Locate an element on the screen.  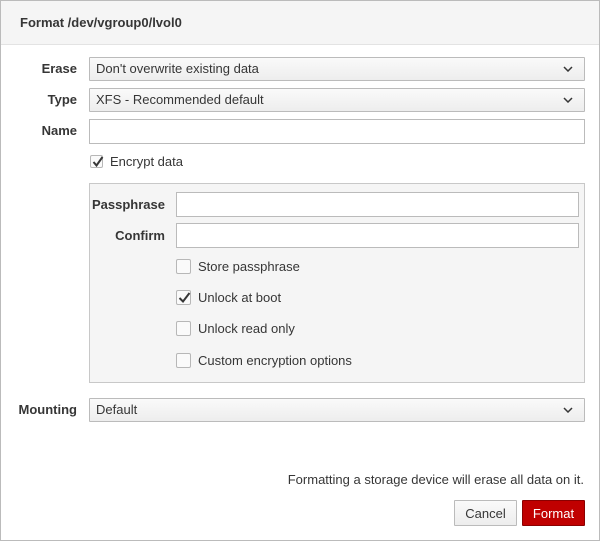
unlock-read-only-label: Unlock read only is located at coordinates (246, 328).